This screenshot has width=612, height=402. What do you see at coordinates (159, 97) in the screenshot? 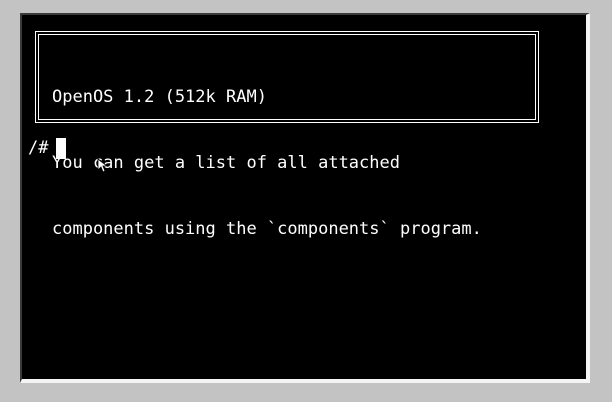
I see `motd-line-os-version: OpenOS 1.2 (512k RAM)` at bounding box center [159, 97].